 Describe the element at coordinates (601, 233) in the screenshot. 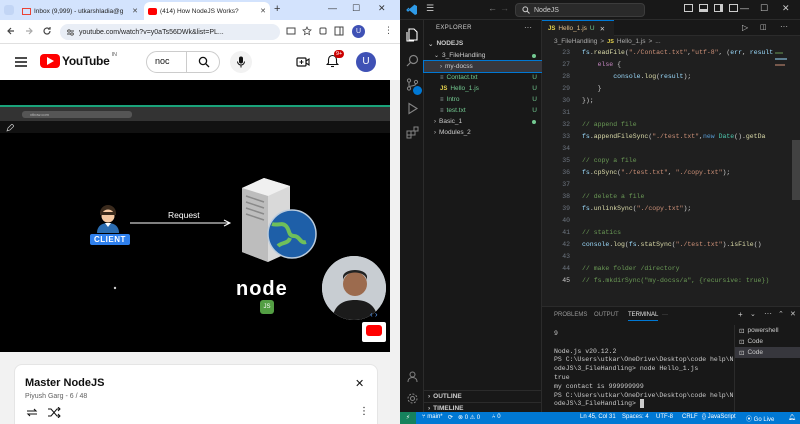

I see `code-line: // statics` at that location.